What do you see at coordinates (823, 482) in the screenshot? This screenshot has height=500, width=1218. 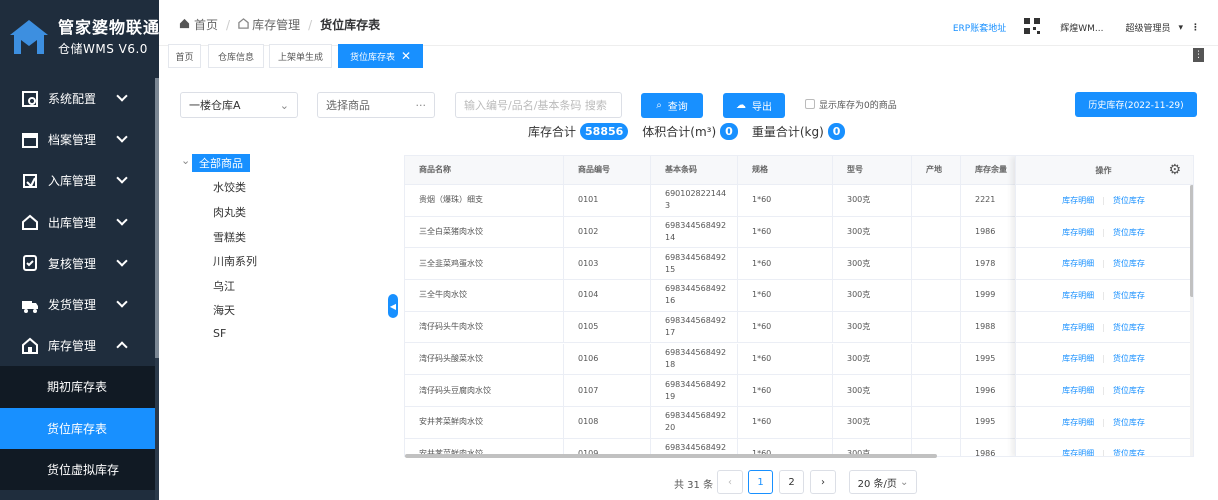 I see `next-page-button: ›` at bounding box center [823, 482].